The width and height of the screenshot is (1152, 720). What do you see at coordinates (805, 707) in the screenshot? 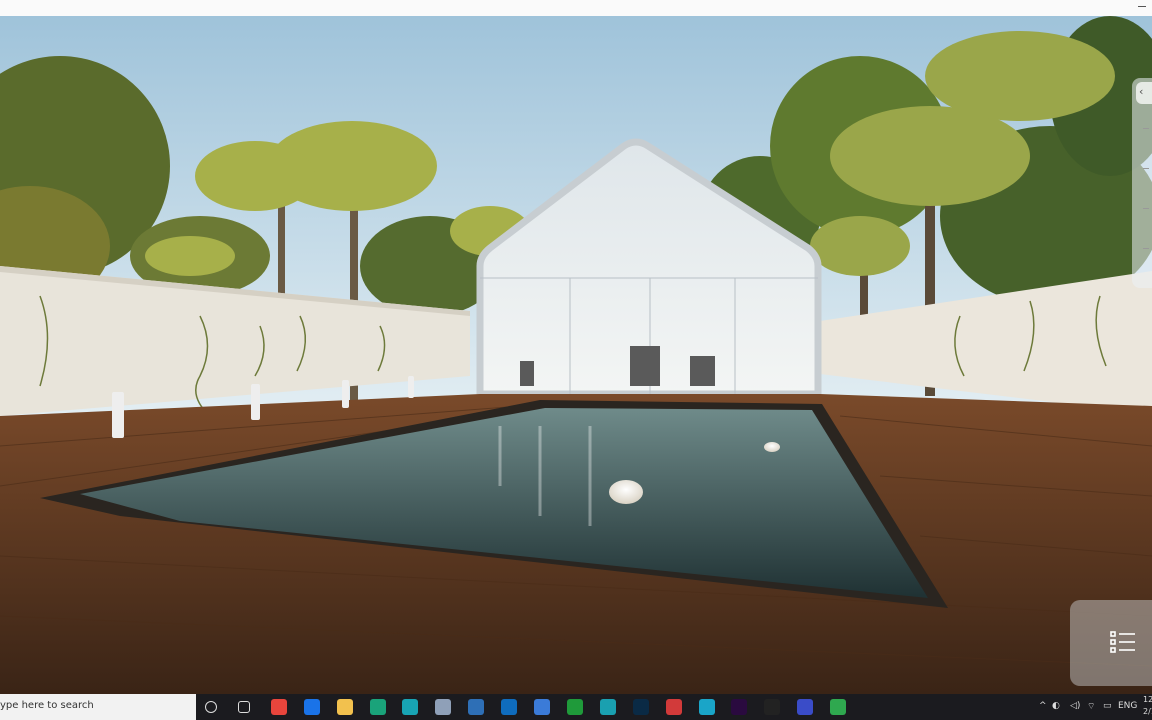
I see `globe-app-icon` at bounding box center [805, 707].